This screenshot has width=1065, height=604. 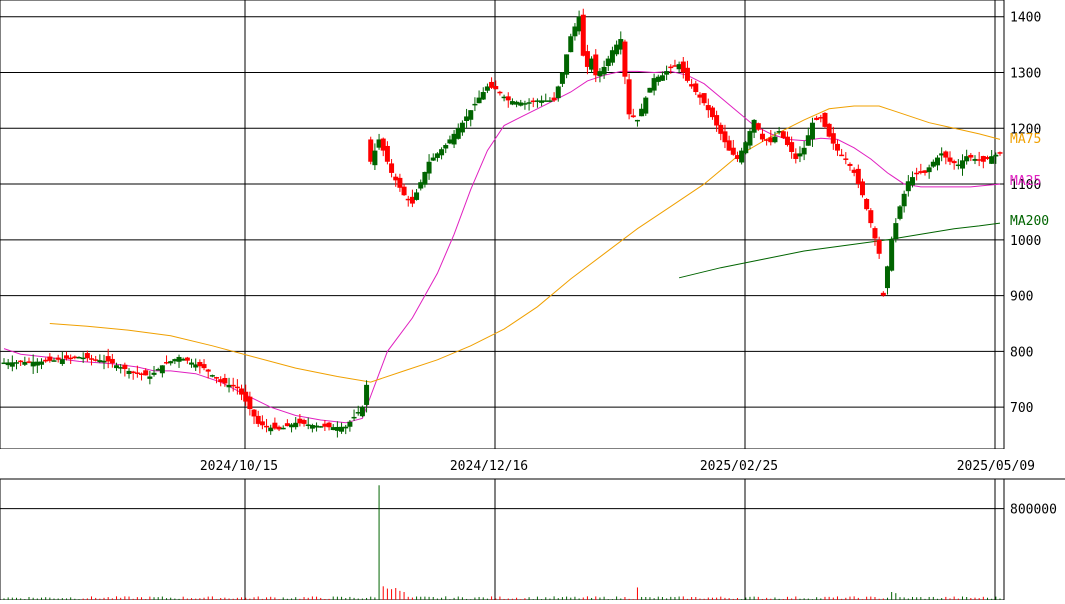 What do you see at coordinates (1025, 74) in the screenshot?
I see `price-tick-label: 1300` at bounding box center [1025, 74].